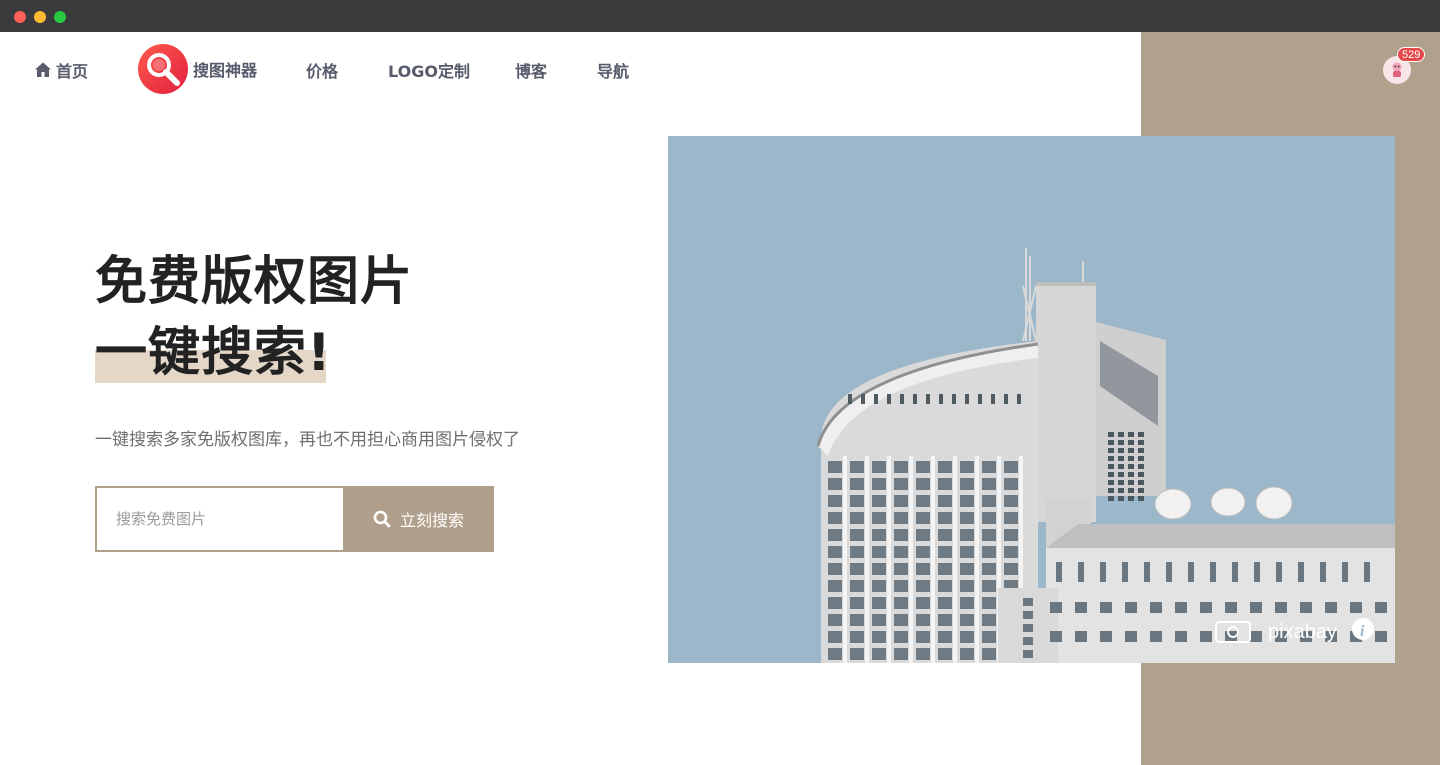  What do you see at coordinates (613, 70) in the screenshot?
I see `nav-guide-link: 导航` at bounding box center [613, 70].